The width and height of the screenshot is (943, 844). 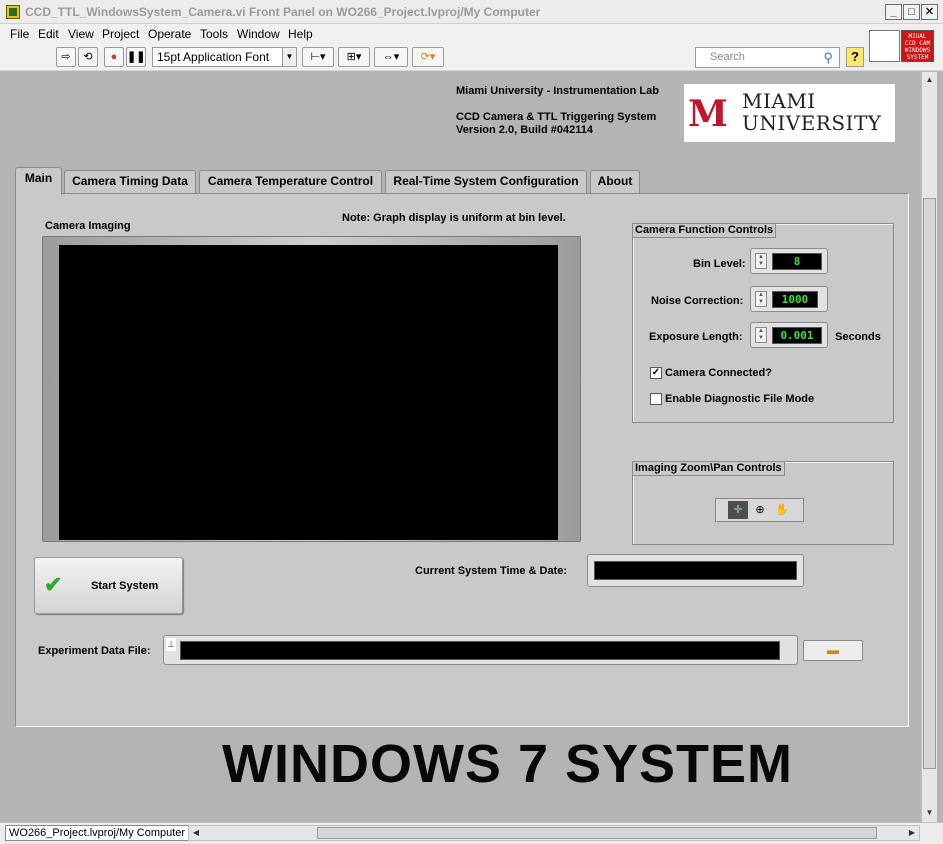 I want to click on cursor-crosshair-icon: ✛, so click(x=738, y=510).